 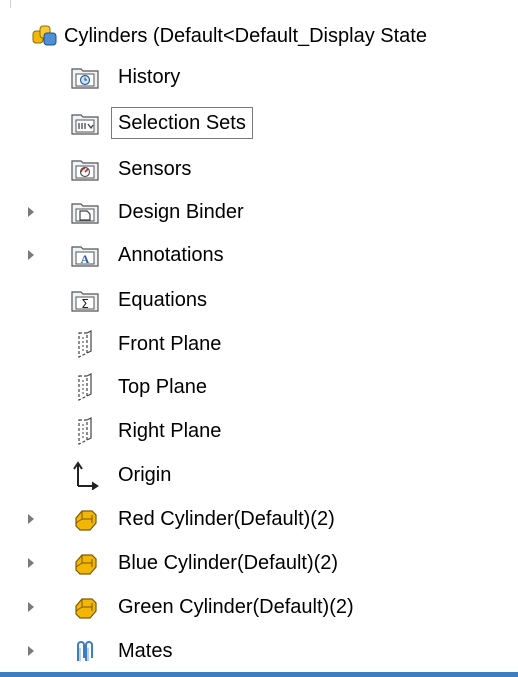 What do you see at coordinates (181, 212) in the screenshot?
I see `tree-item-label: Design Binder` at bounding box center [181, 212].